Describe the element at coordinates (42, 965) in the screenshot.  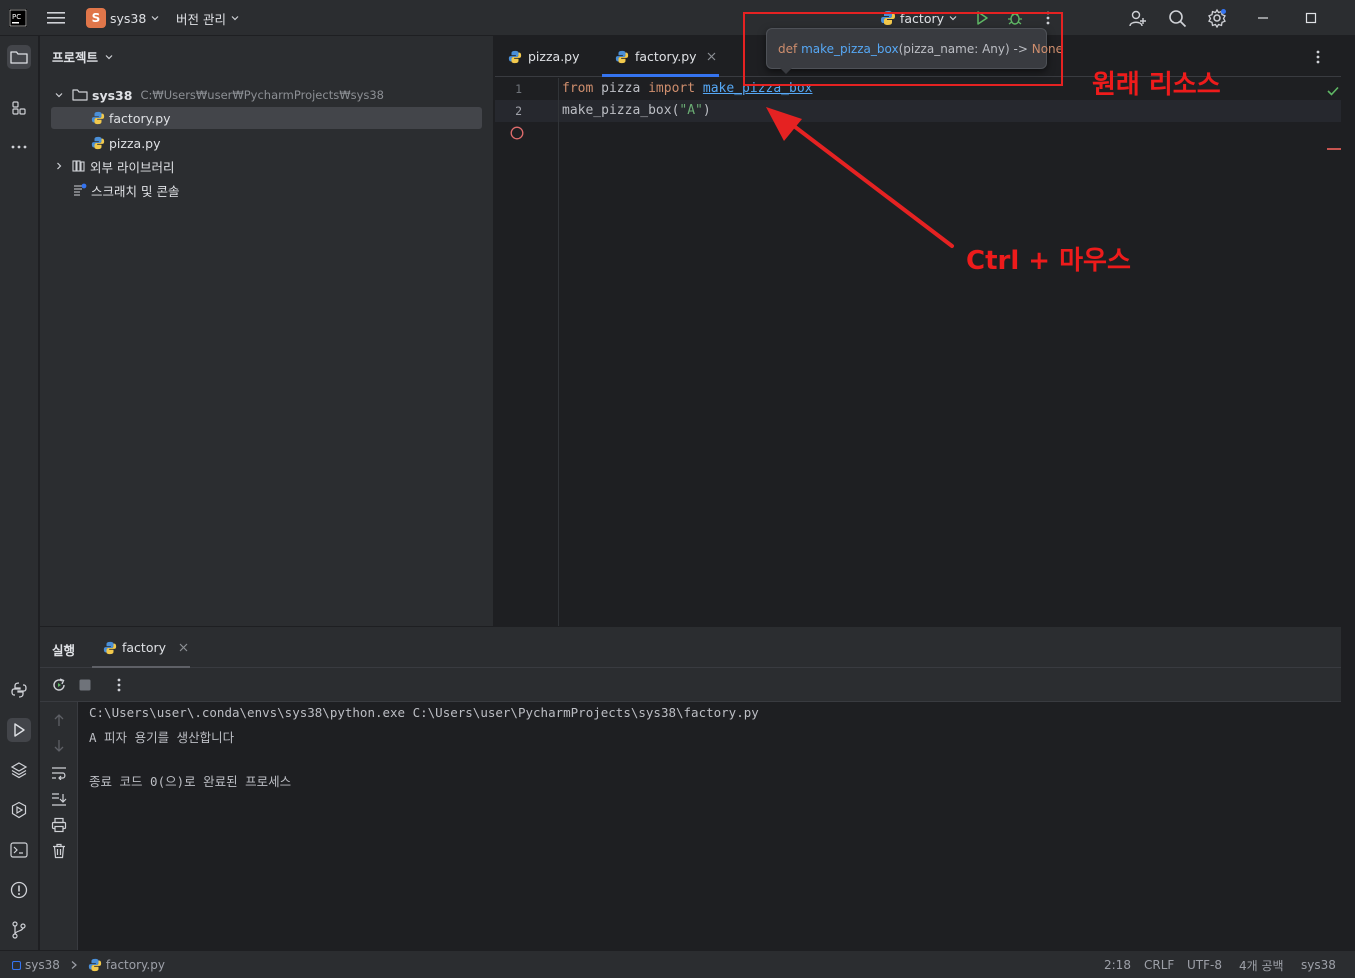
I see `breadcrumb-project: sys38` at that location.